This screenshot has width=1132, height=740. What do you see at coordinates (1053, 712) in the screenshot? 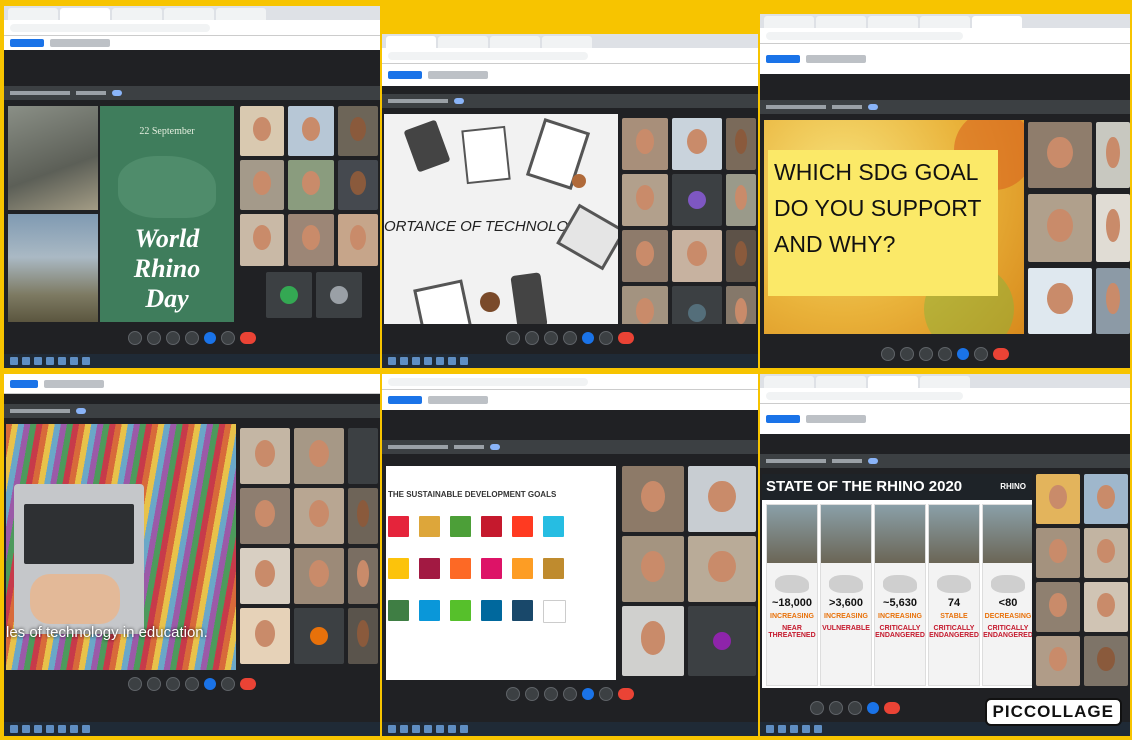
I see `piccollage-watermark: PICCOLLAGE` at bounding box center [1053, 712].